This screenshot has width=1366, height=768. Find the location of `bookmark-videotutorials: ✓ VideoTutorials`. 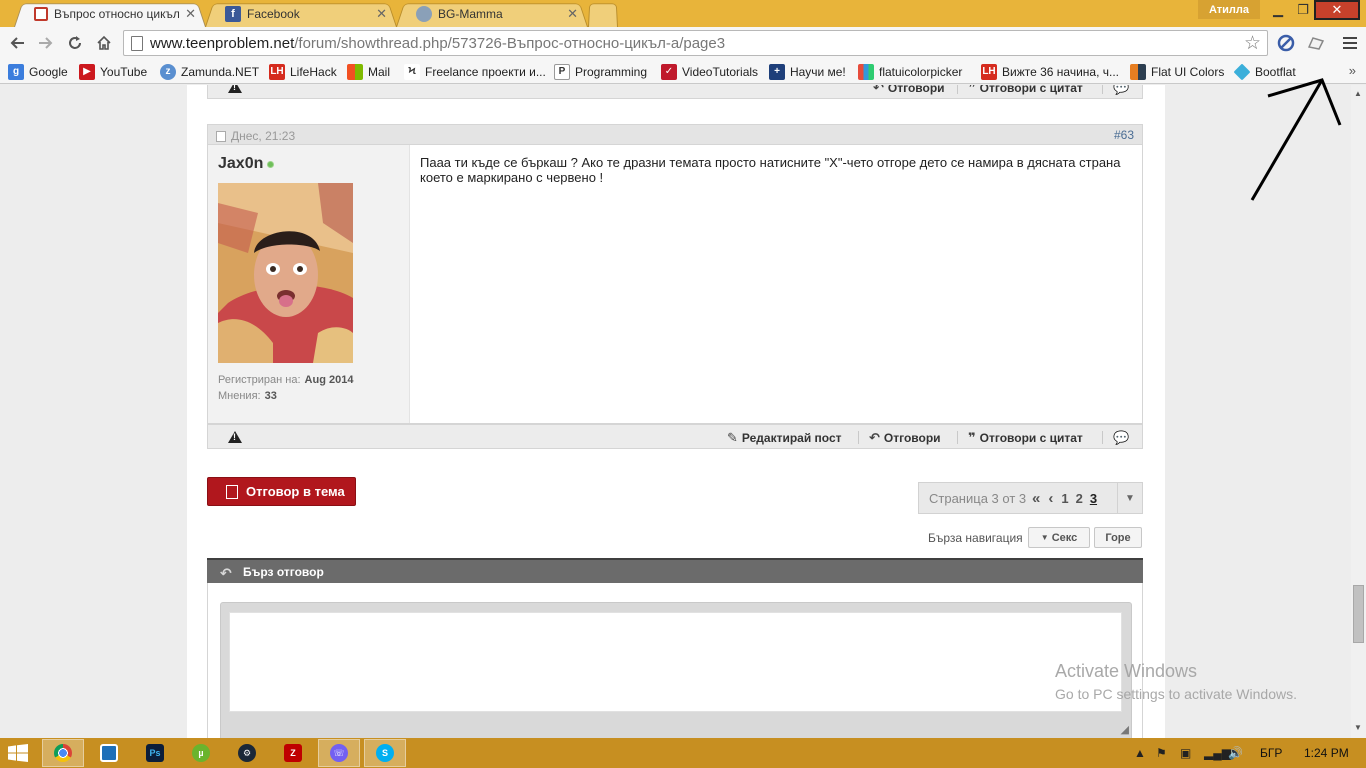

bookmark-videotutorials: ✓ VideoTutorials is located at coordinates (709, 71).